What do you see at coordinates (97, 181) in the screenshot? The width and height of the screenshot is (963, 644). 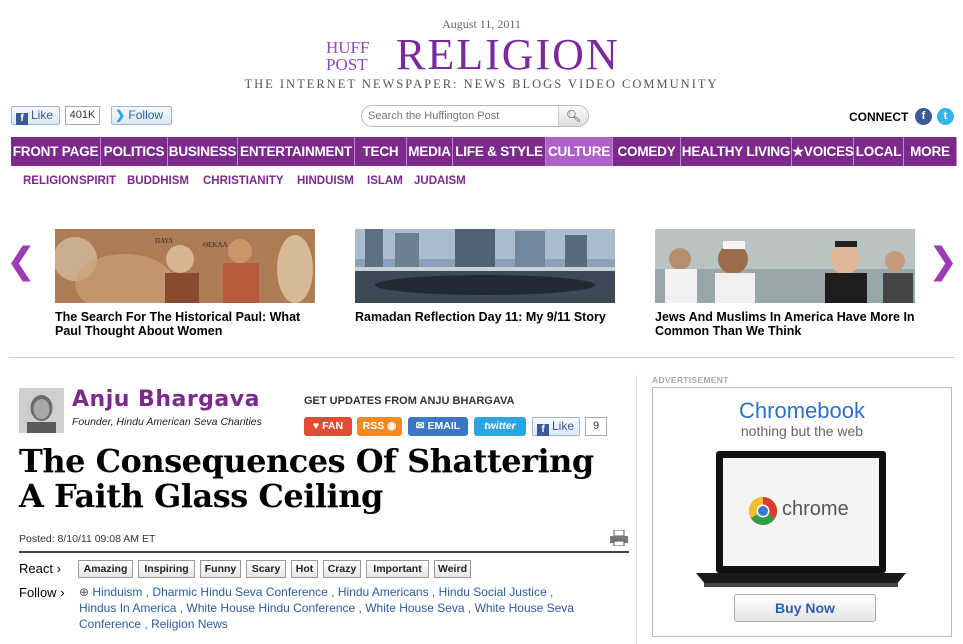 I see `subnav-item-spirit: SPIRIT` at bounding box center [97, 181].